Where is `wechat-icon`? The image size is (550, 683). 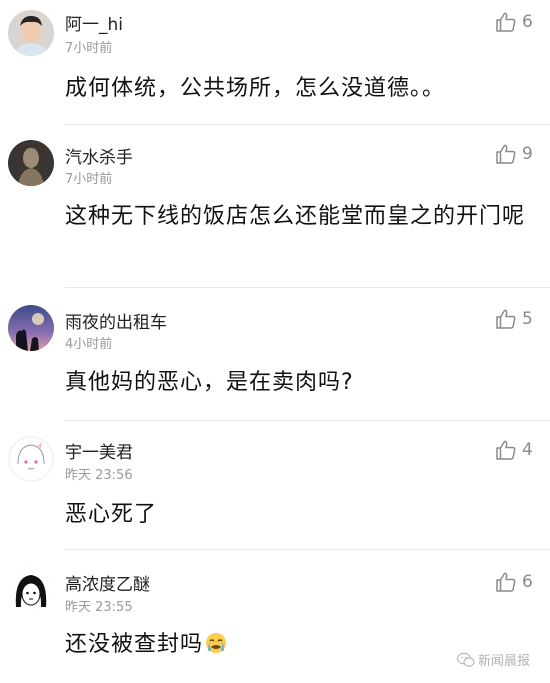
wechat-icon is located at coordinates (466, 659).